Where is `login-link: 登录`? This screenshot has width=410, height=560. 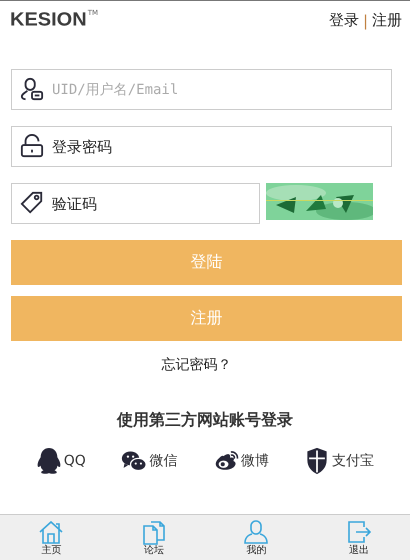
login-link: 登录 is located at coordinates (343, 20).